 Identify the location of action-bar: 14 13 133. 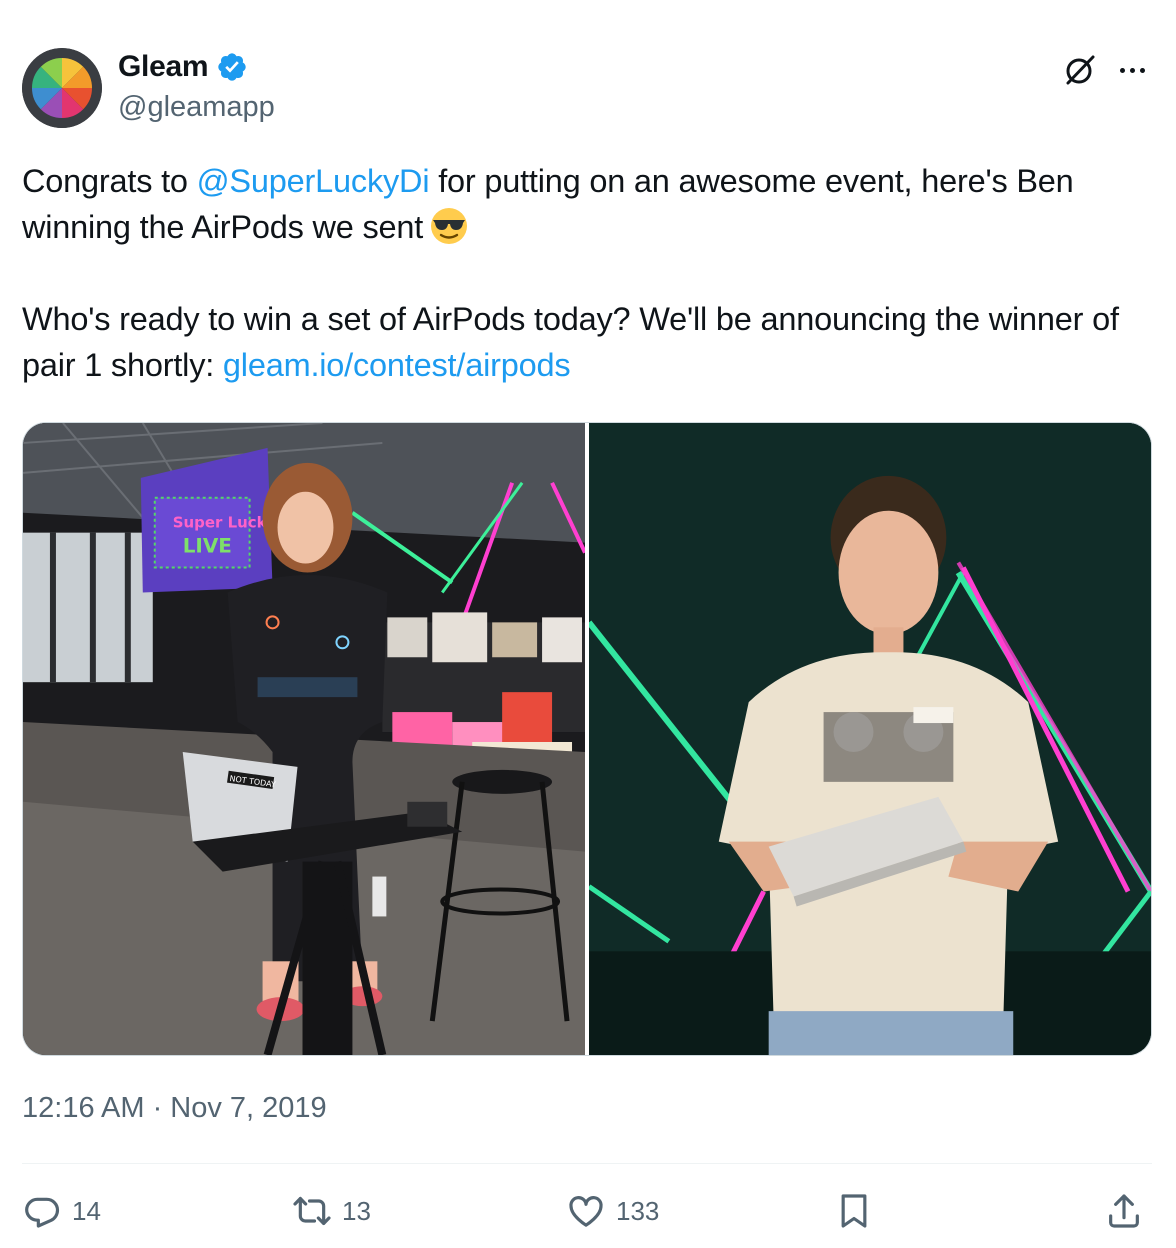
(587, 1211).